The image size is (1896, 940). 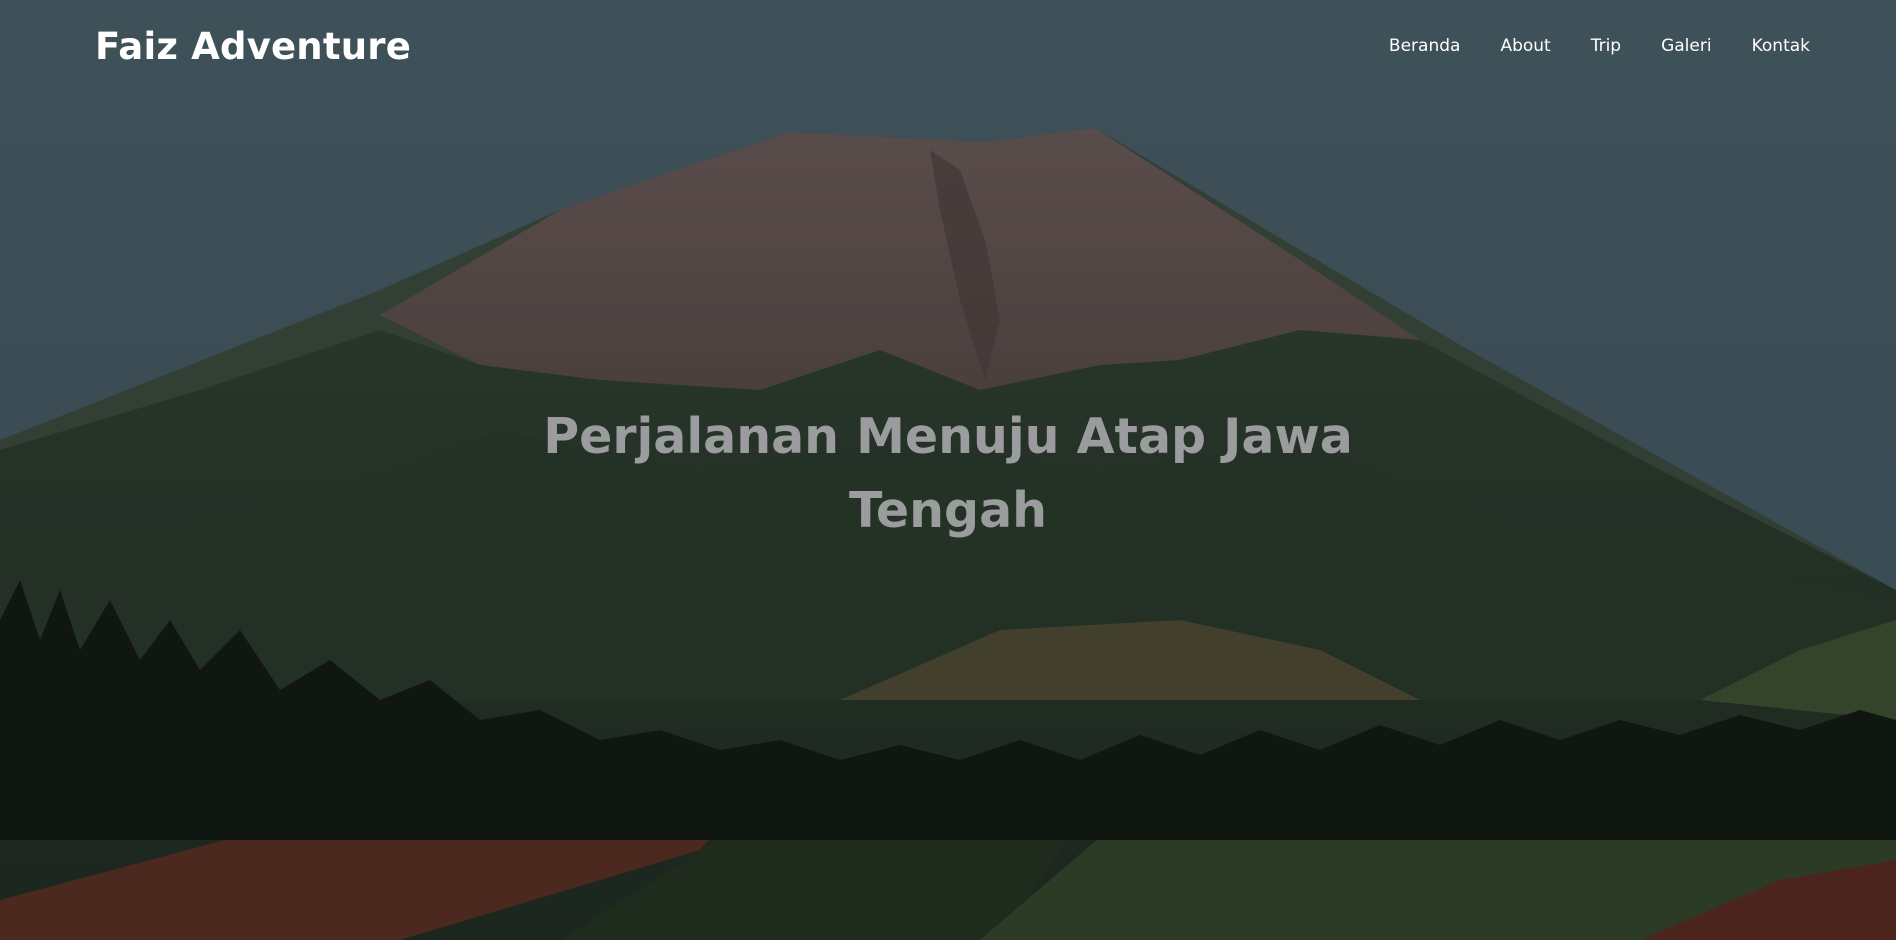 I want to click on nav-link-kontak: Kontak, so click(x=1781, y=46).